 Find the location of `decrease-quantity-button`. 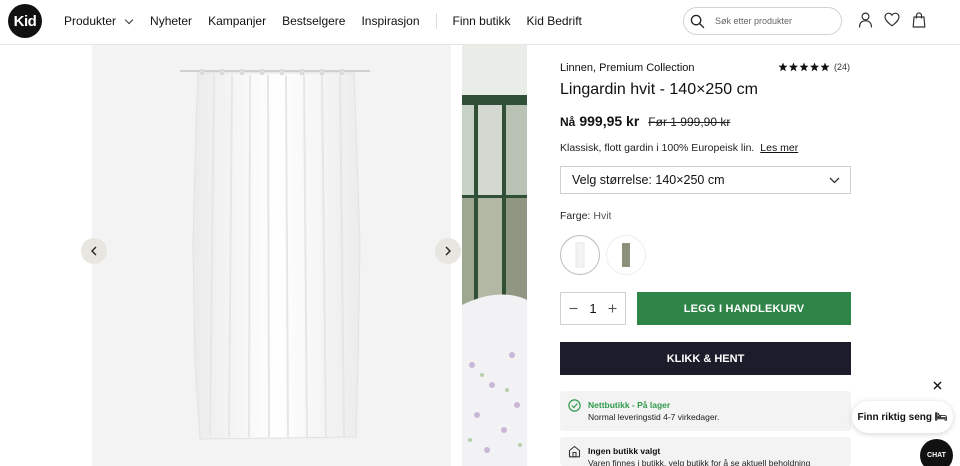

decrease-quantity-button is located at coordinates (573, 309).